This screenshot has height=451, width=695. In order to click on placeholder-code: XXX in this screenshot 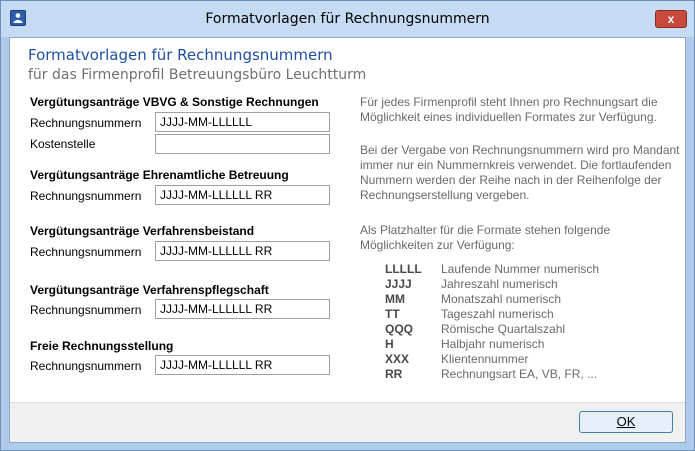, I will do `click(397, 359)`.